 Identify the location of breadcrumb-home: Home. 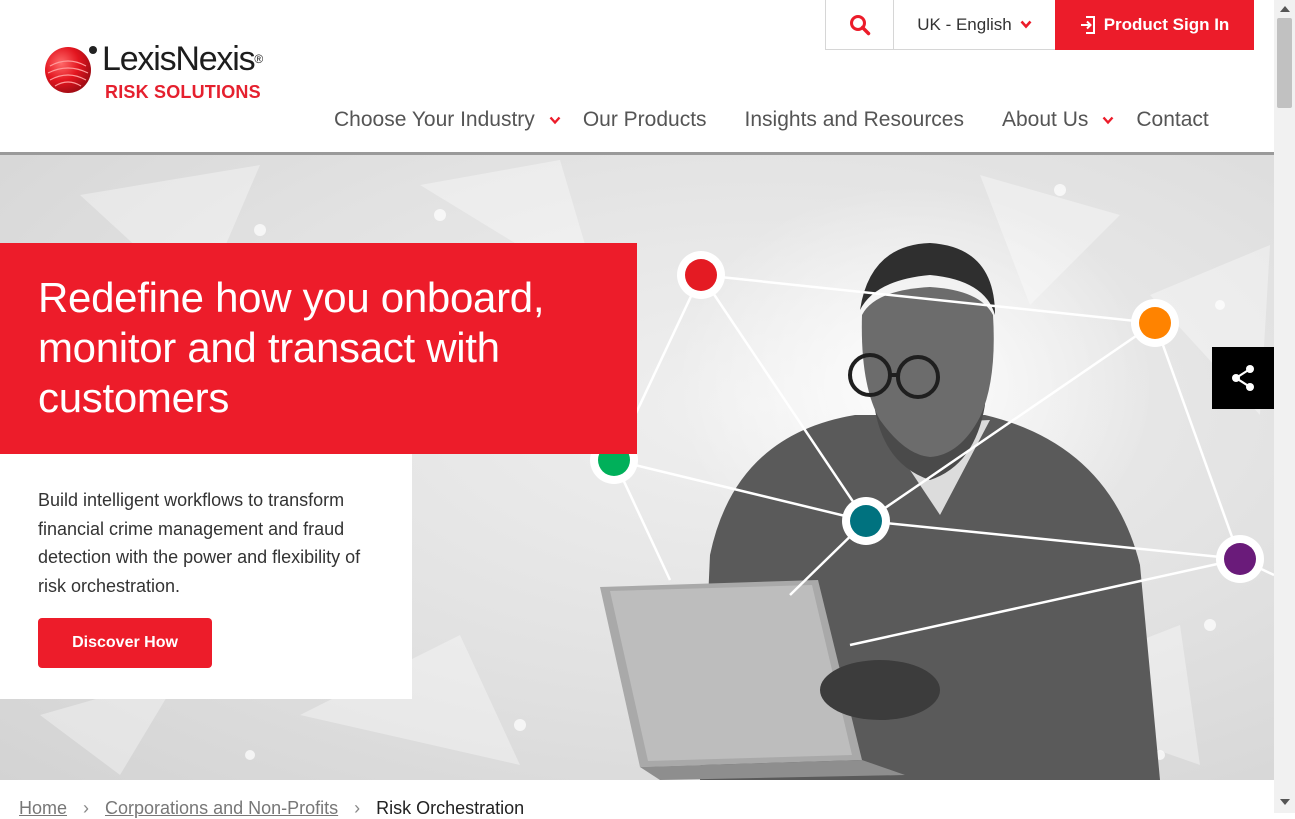
(43, 808).